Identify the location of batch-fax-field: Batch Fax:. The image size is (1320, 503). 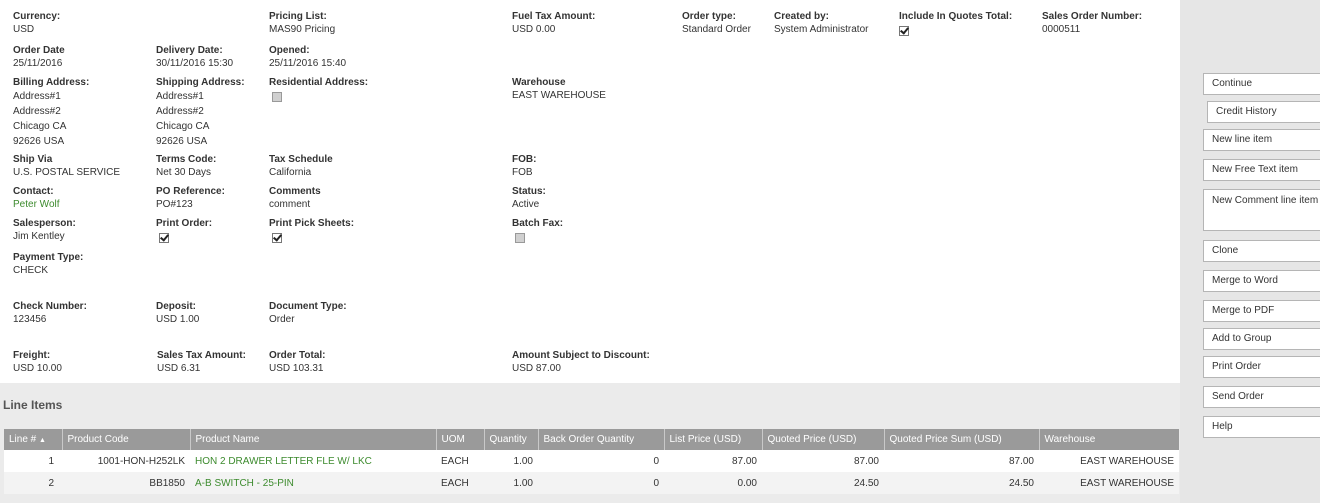
(537, 230).